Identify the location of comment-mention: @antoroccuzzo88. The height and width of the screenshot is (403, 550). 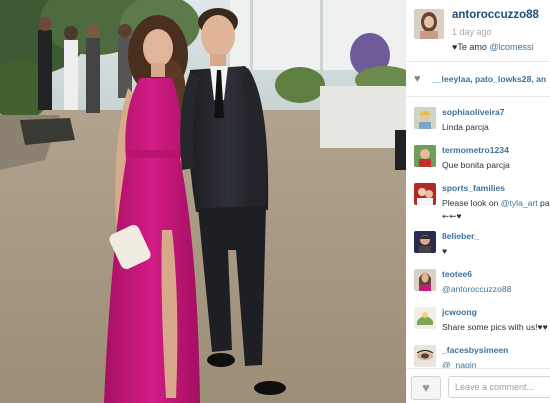
(476, 289).